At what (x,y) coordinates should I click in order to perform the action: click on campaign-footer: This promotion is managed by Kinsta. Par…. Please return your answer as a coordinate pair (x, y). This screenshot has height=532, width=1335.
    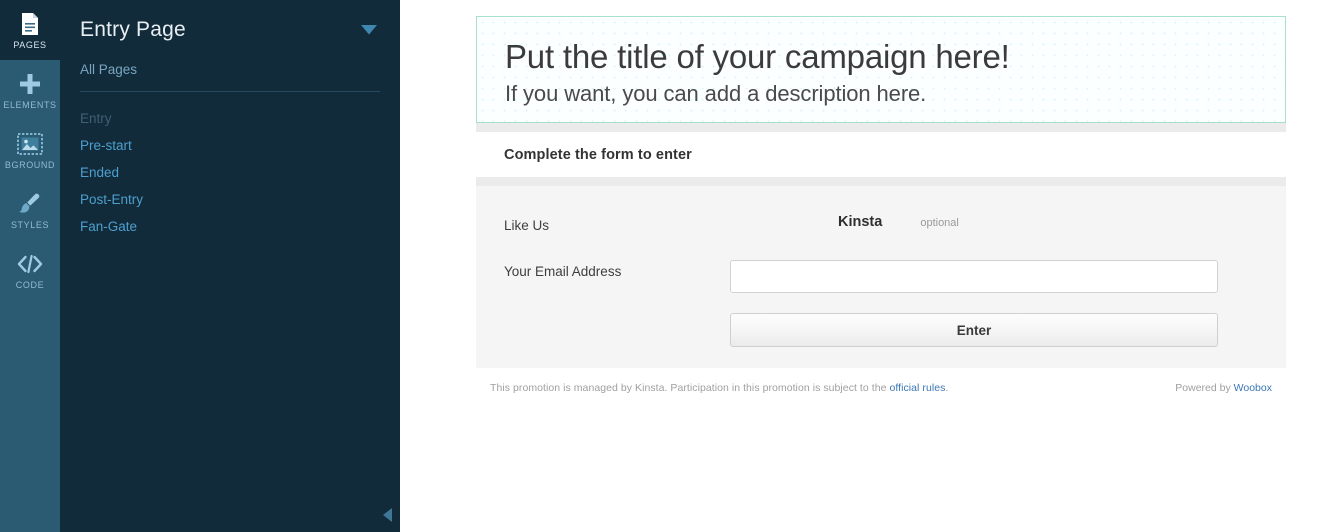
    Looking at the image, I should click on (881, 381).